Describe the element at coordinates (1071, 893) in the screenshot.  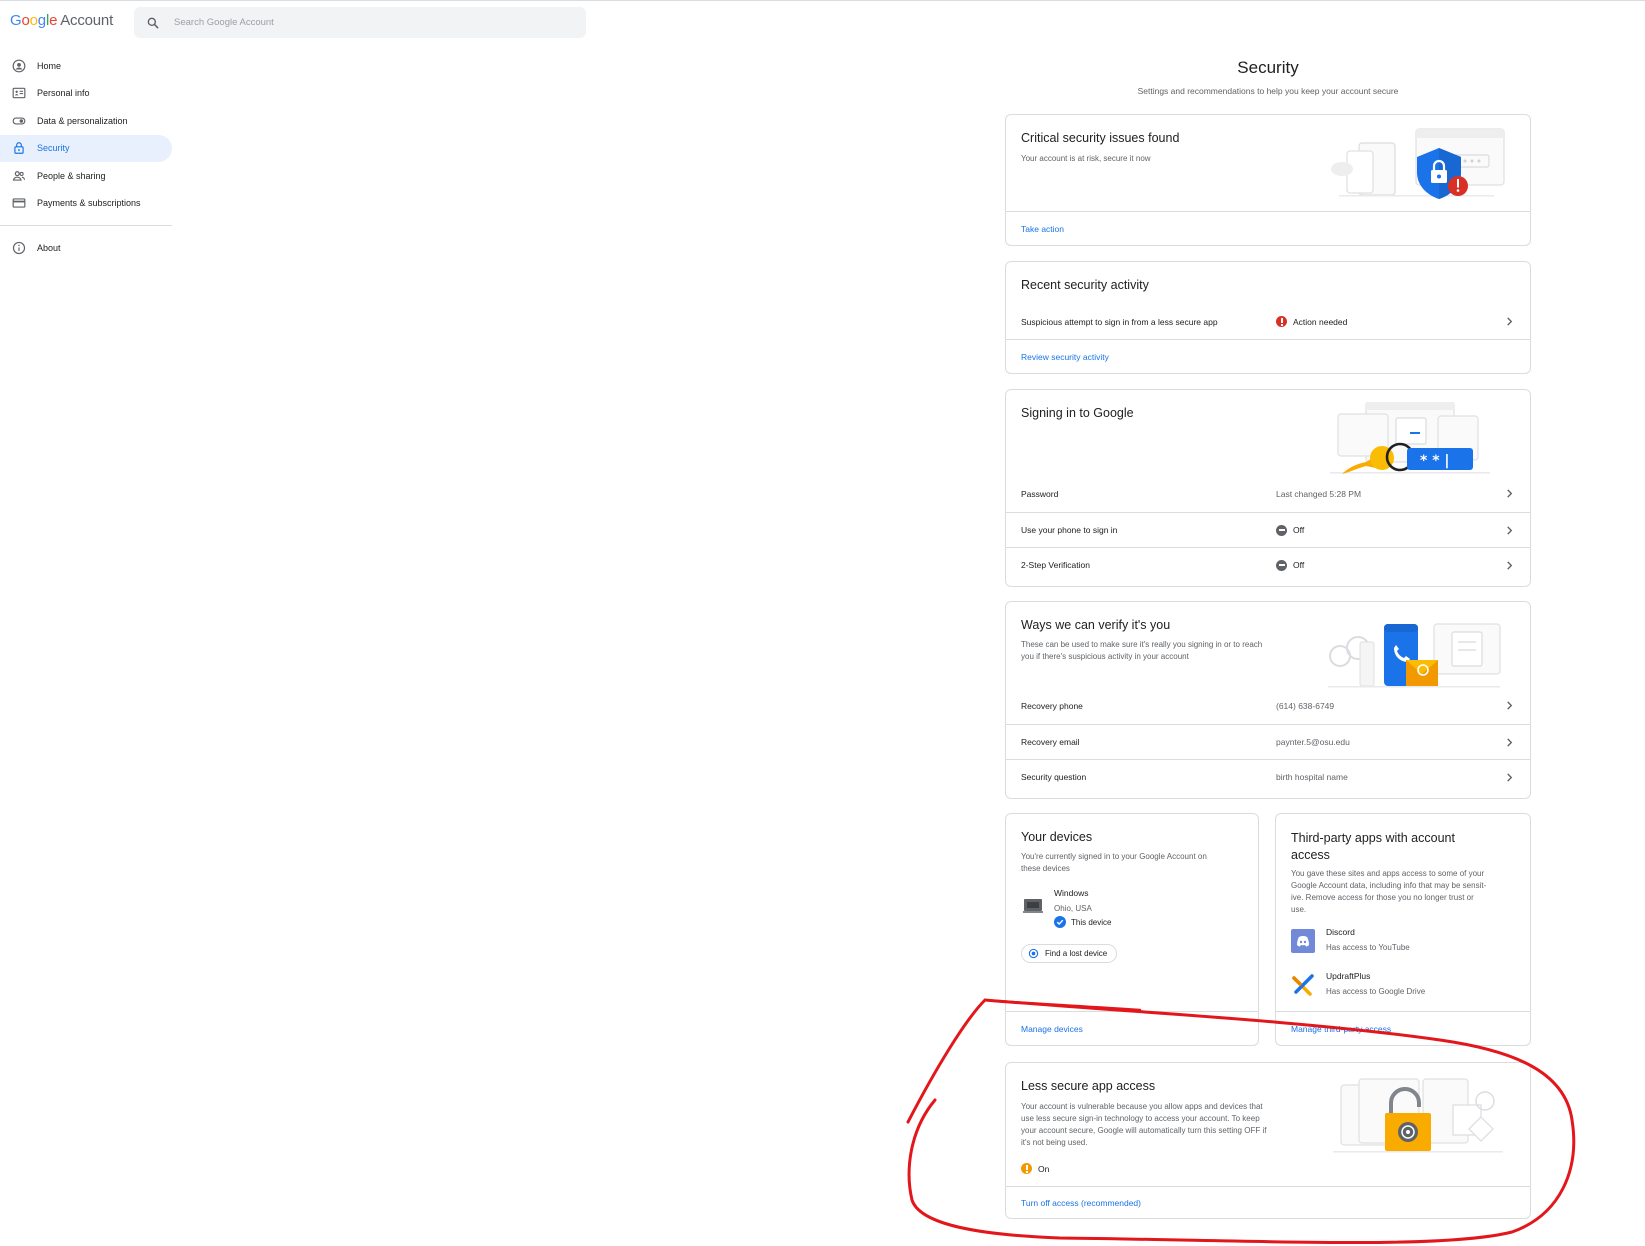
I see `device-name: Windows` at that location.